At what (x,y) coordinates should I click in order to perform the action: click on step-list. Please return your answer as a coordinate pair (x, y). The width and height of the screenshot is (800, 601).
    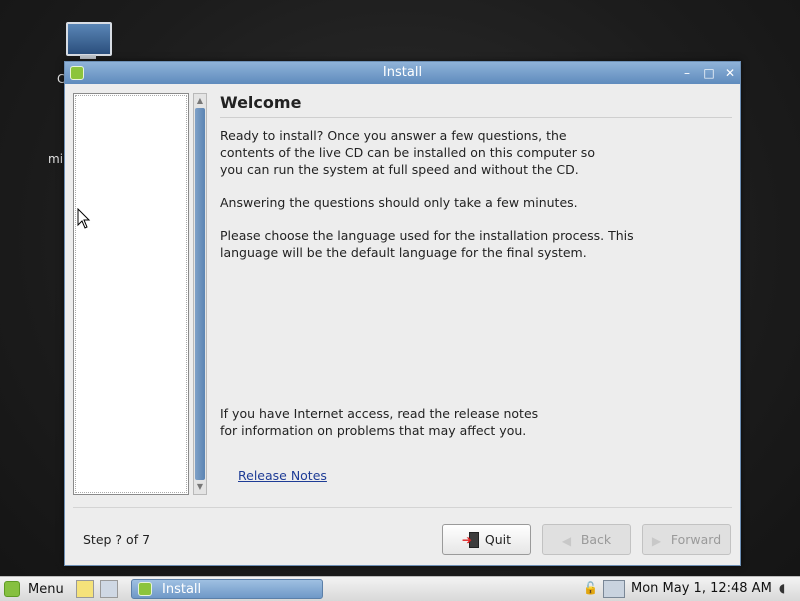
    Looking at the image, I should click on (131, 294).